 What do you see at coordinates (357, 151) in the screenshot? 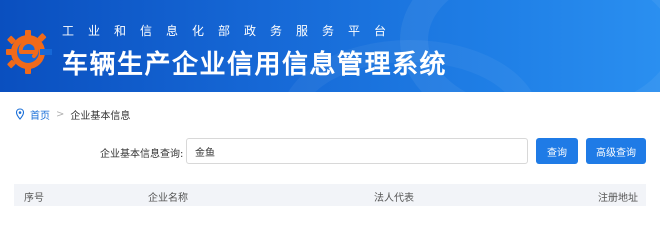
I see `search-input` at bounding box center [357, 151].